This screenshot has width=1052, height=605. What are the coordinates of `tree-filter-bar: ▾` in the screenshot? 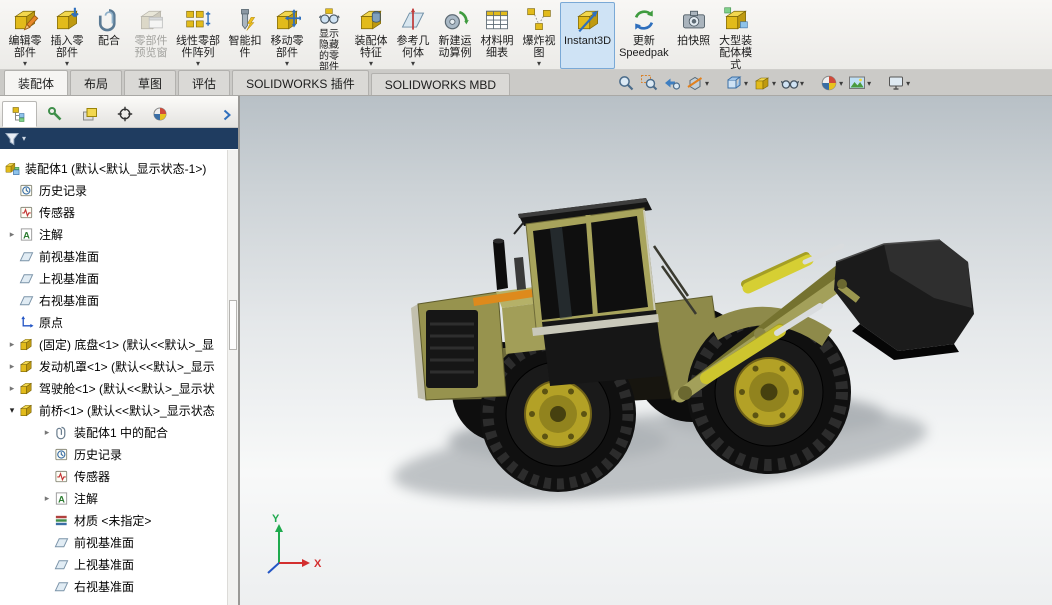 It's located at (119, 138).